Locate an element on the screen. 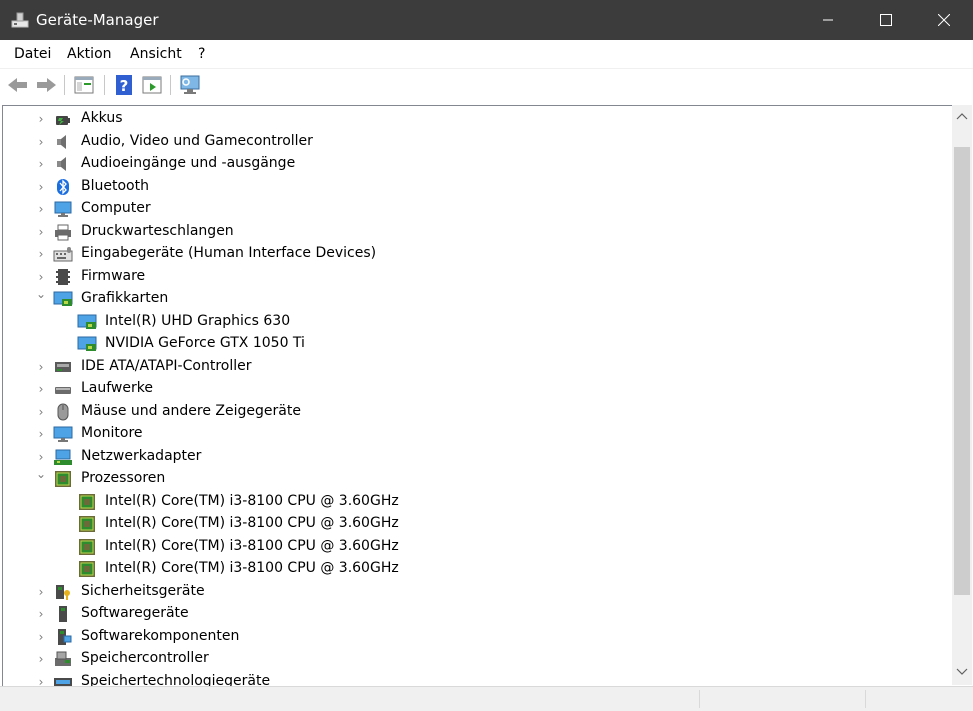 The image size is (973, 711). tree-item-label: Sicherheitsgeräte is located at coordinates (143, 590).